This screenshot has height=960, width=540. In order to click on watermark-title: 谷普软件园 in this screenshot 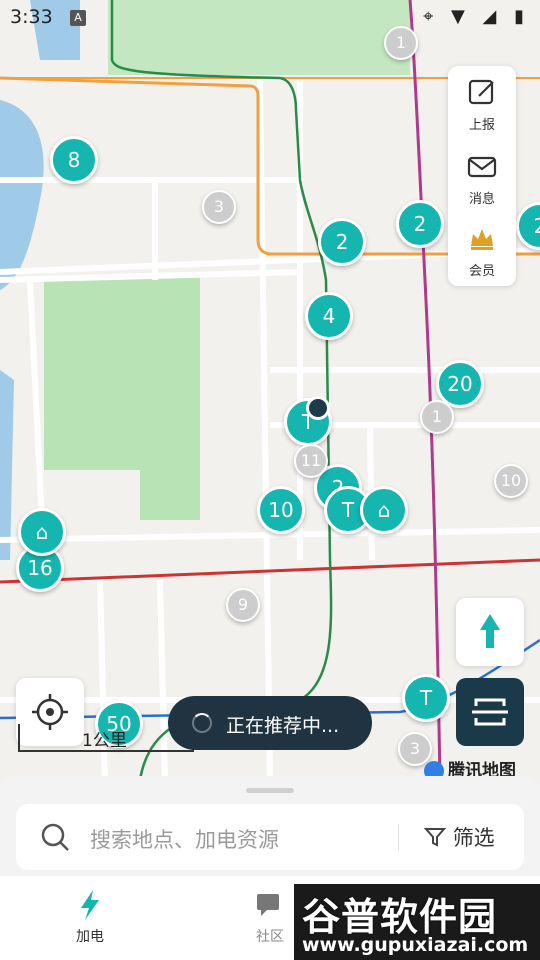, I will do `click(400, 917)`.